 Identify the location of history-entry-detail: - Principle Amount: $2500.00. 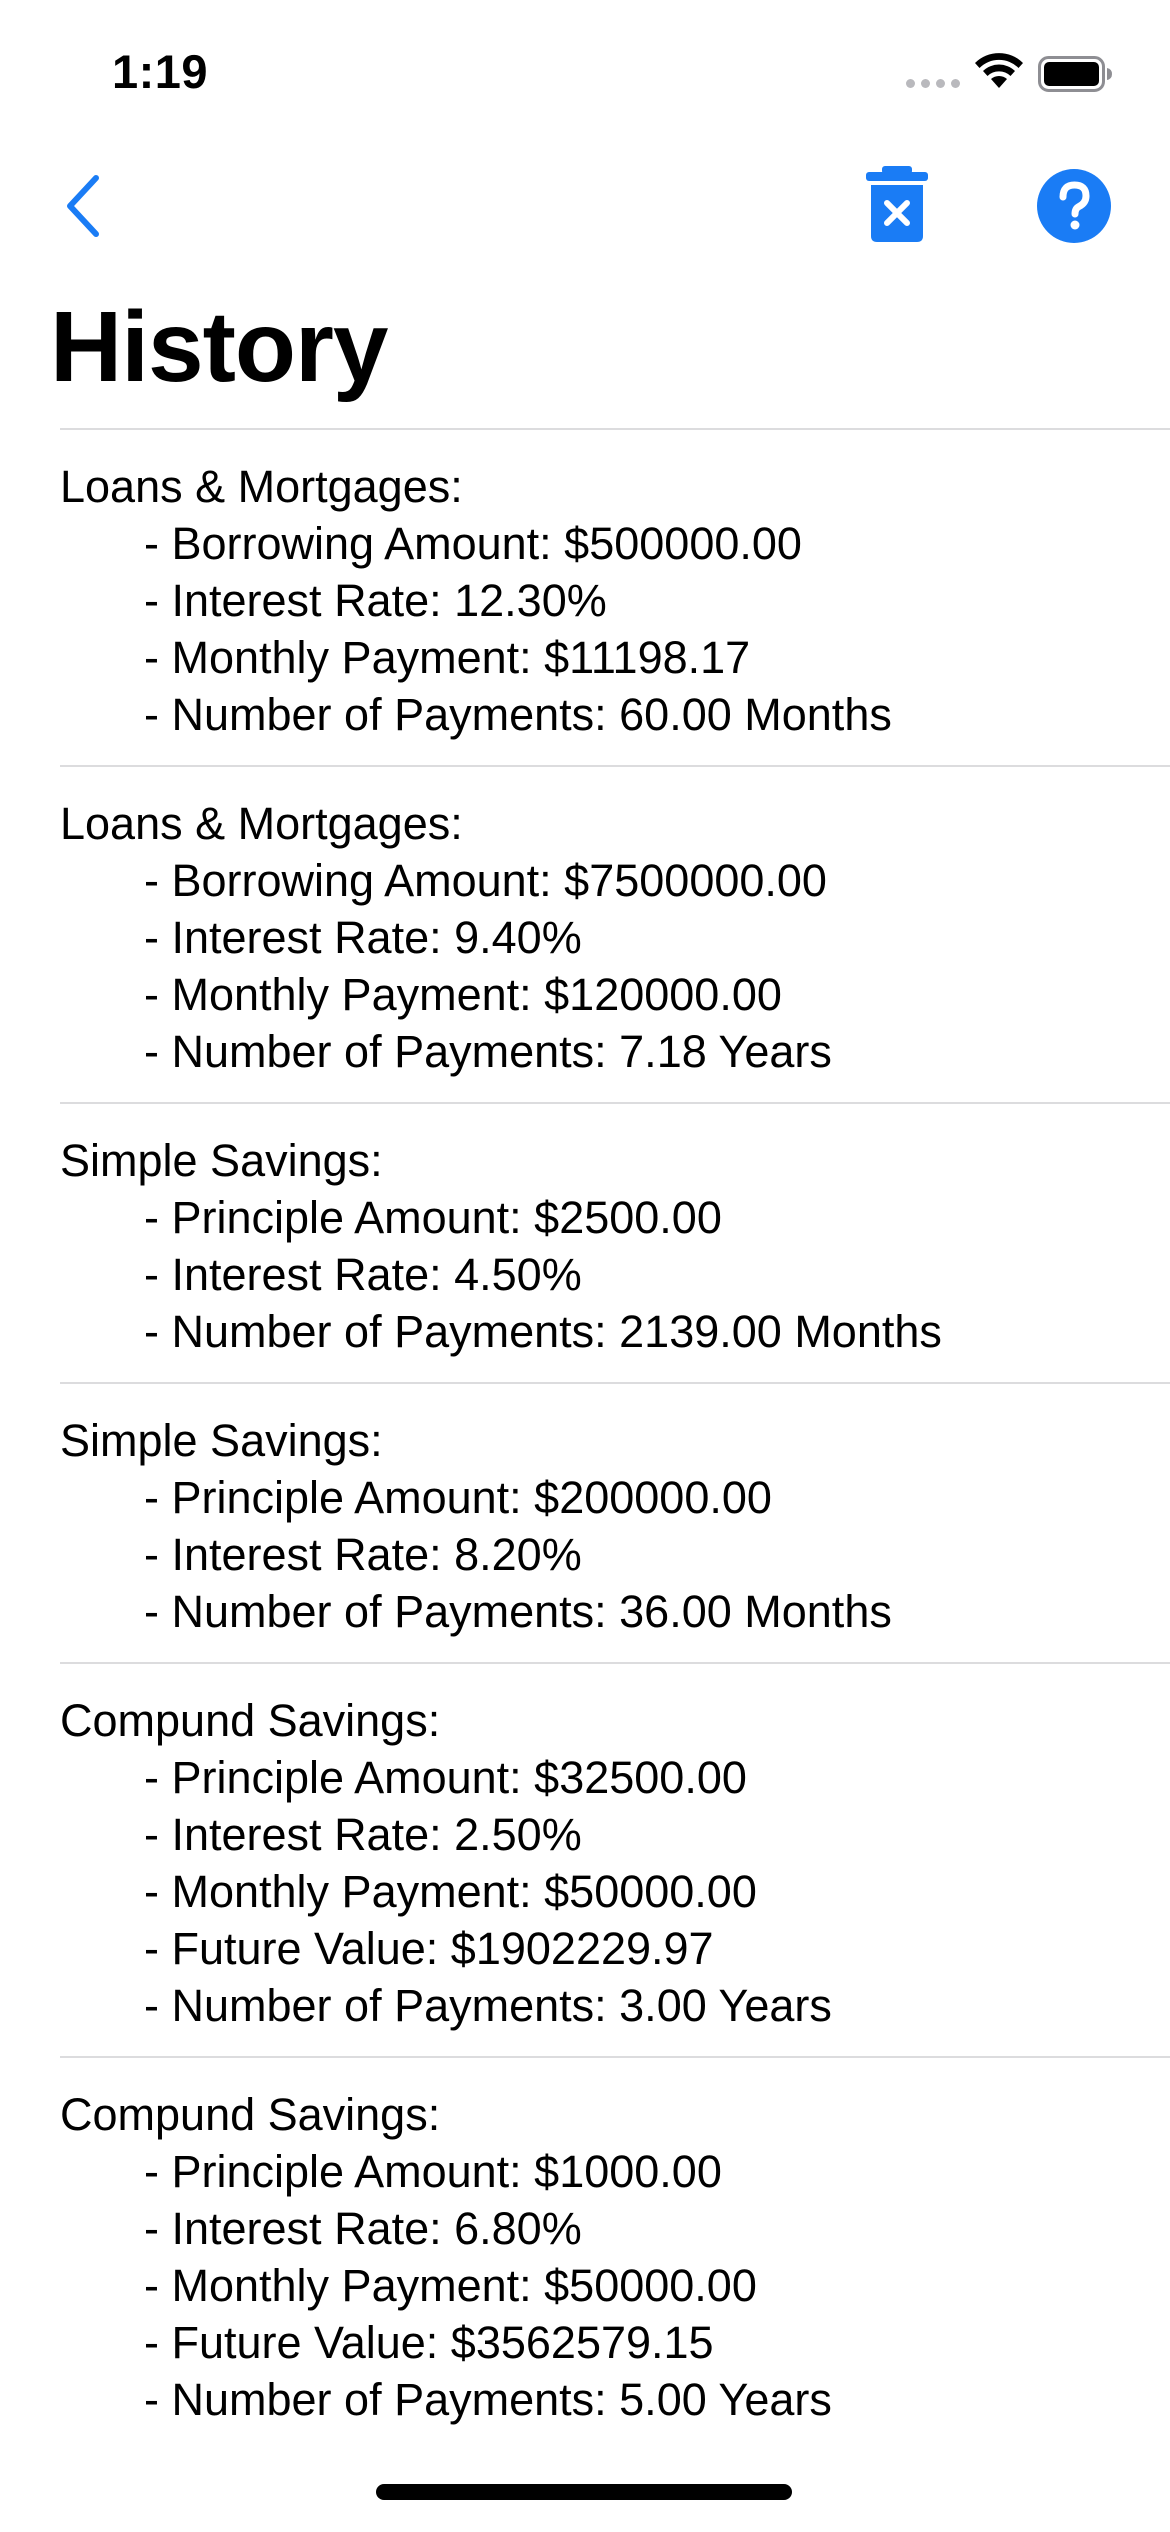
(433, 1217).